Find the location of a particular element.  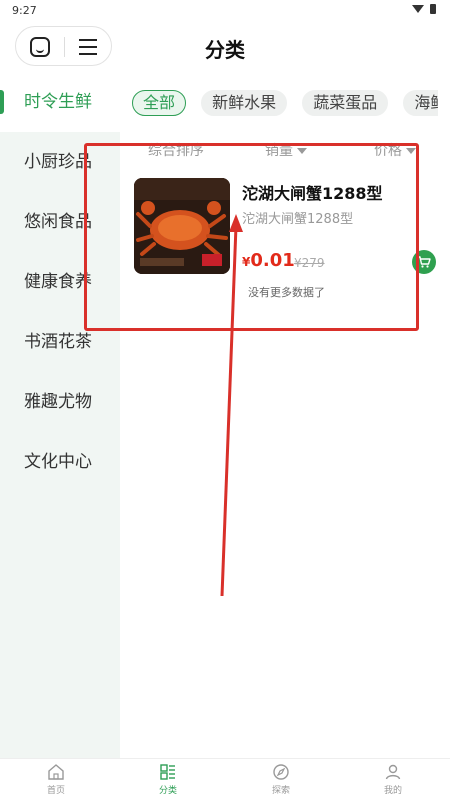

sidebar-item-snacks: 悠闲食品 is located at coordinates (60, 222).